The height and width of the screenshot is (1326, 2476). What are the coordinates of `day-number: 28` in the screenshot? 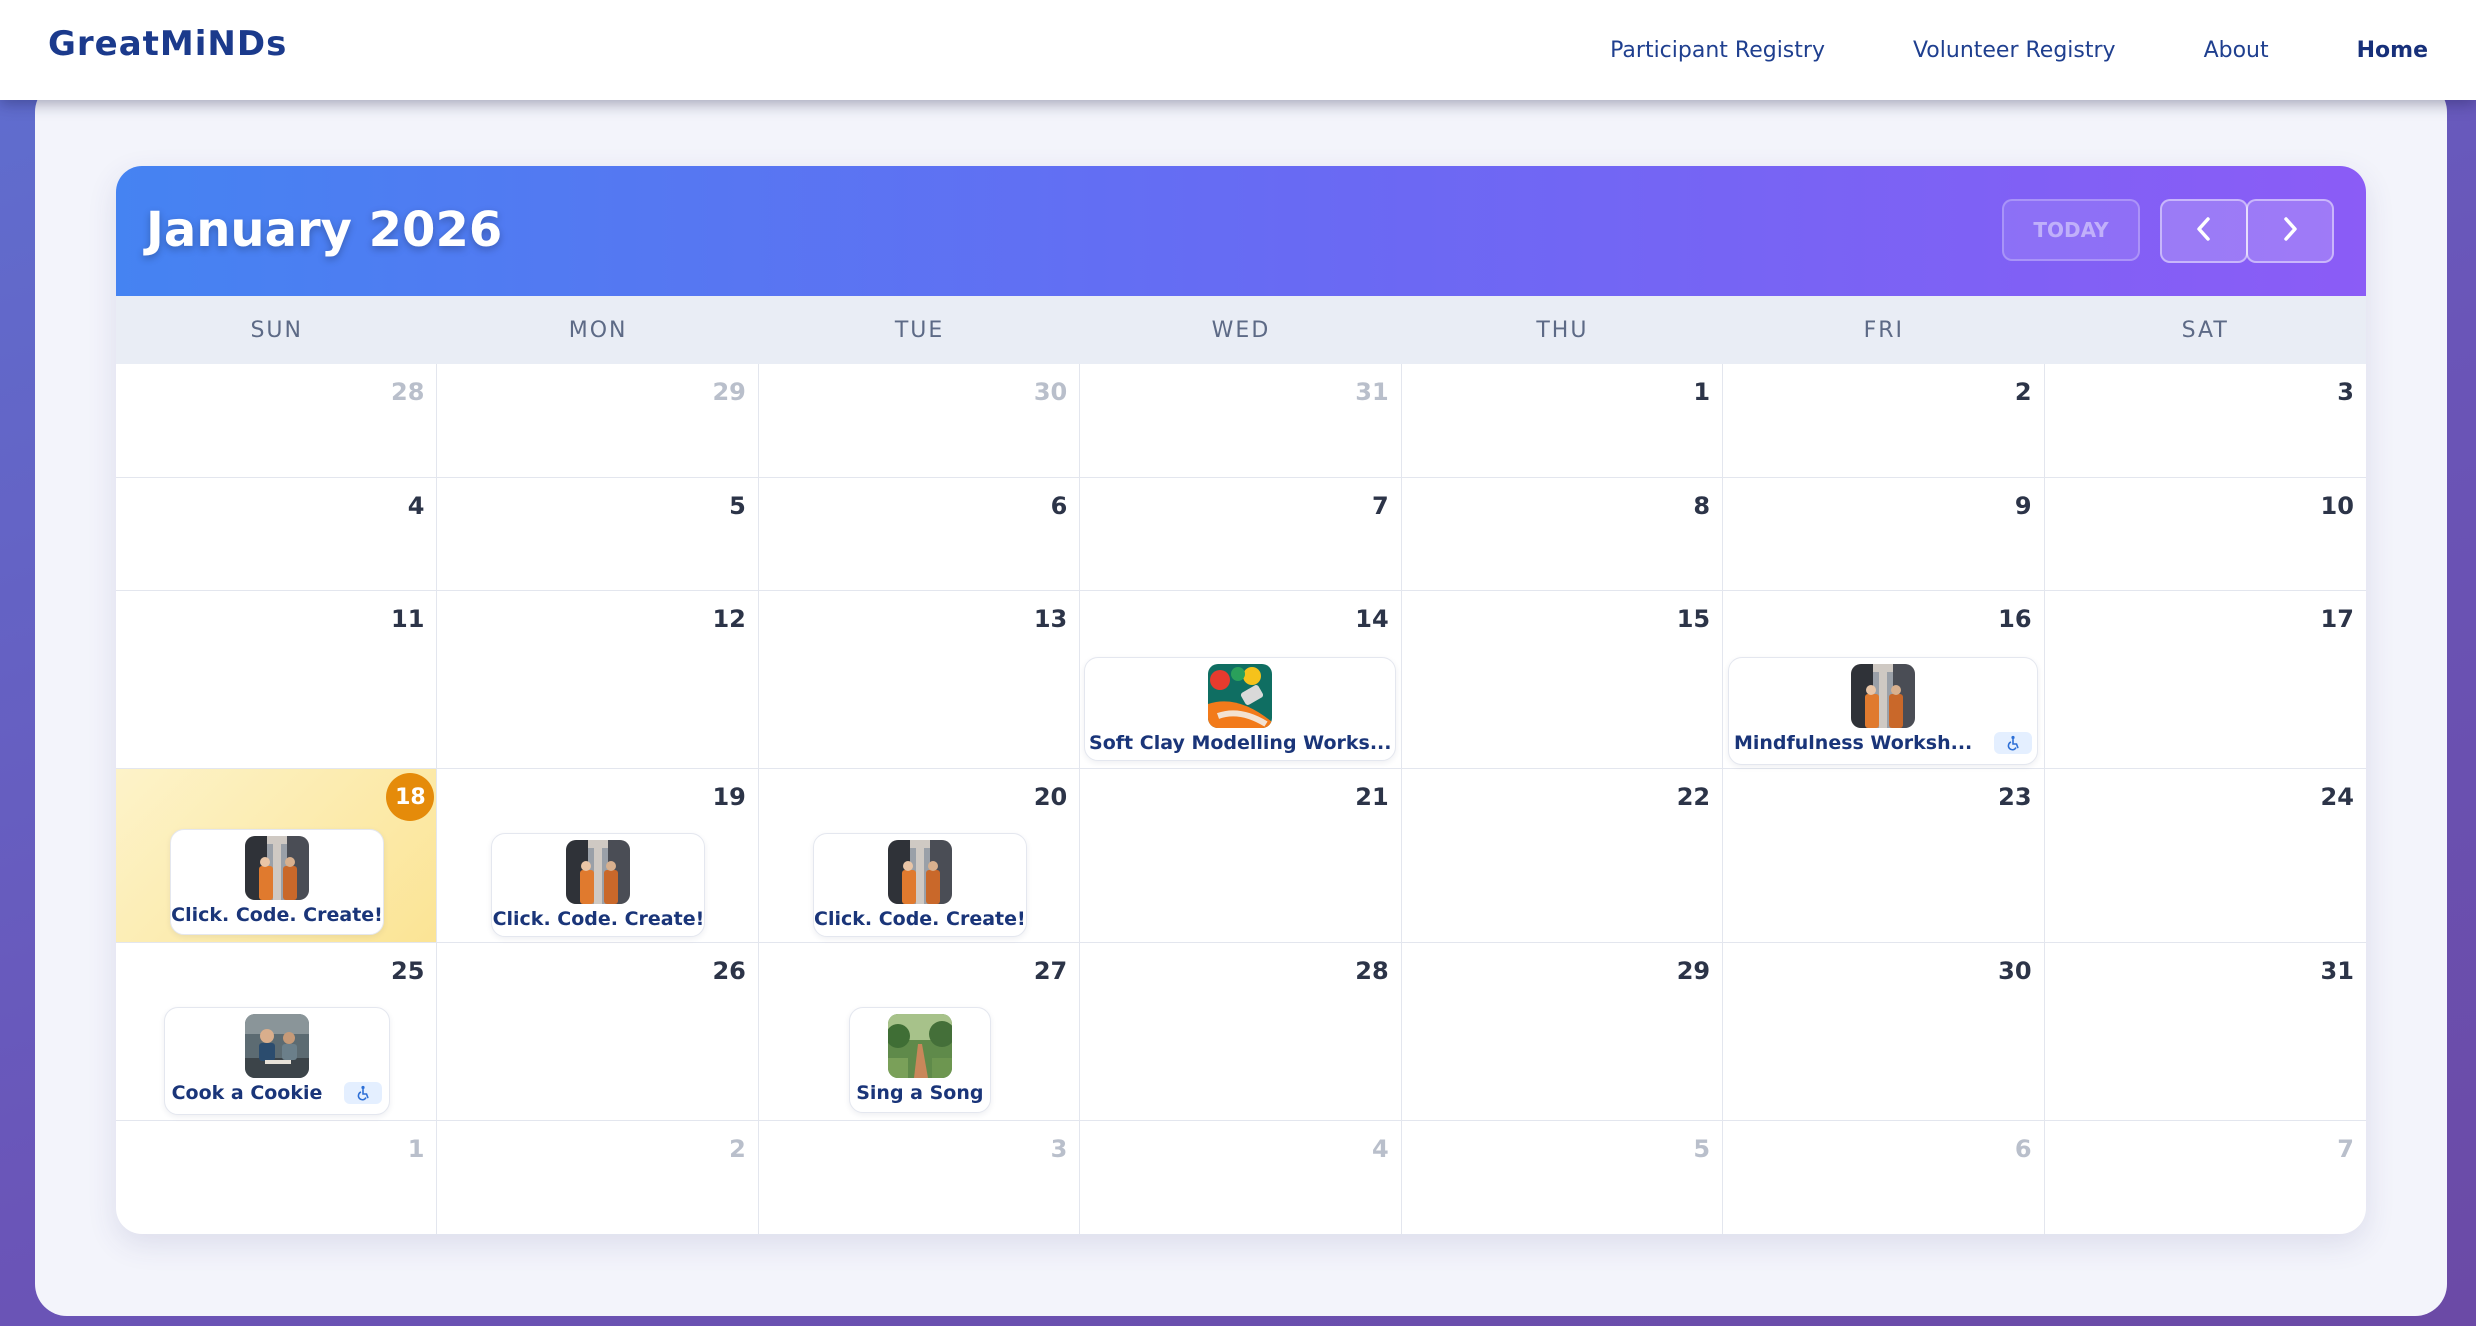 It's located at (1372, 971).